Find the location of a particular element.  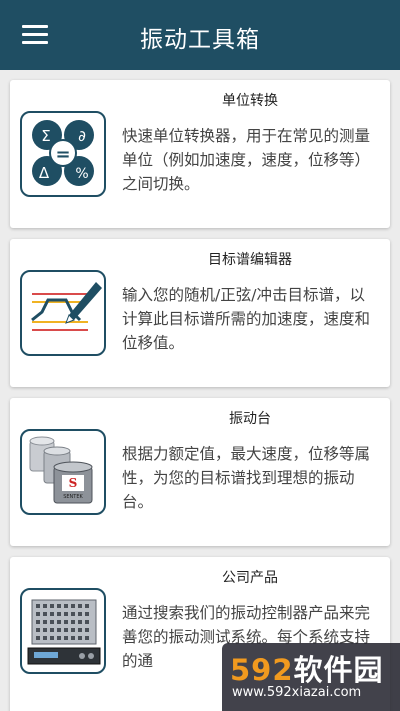

card-title: 振动台 is located at coordinates (250, 419).